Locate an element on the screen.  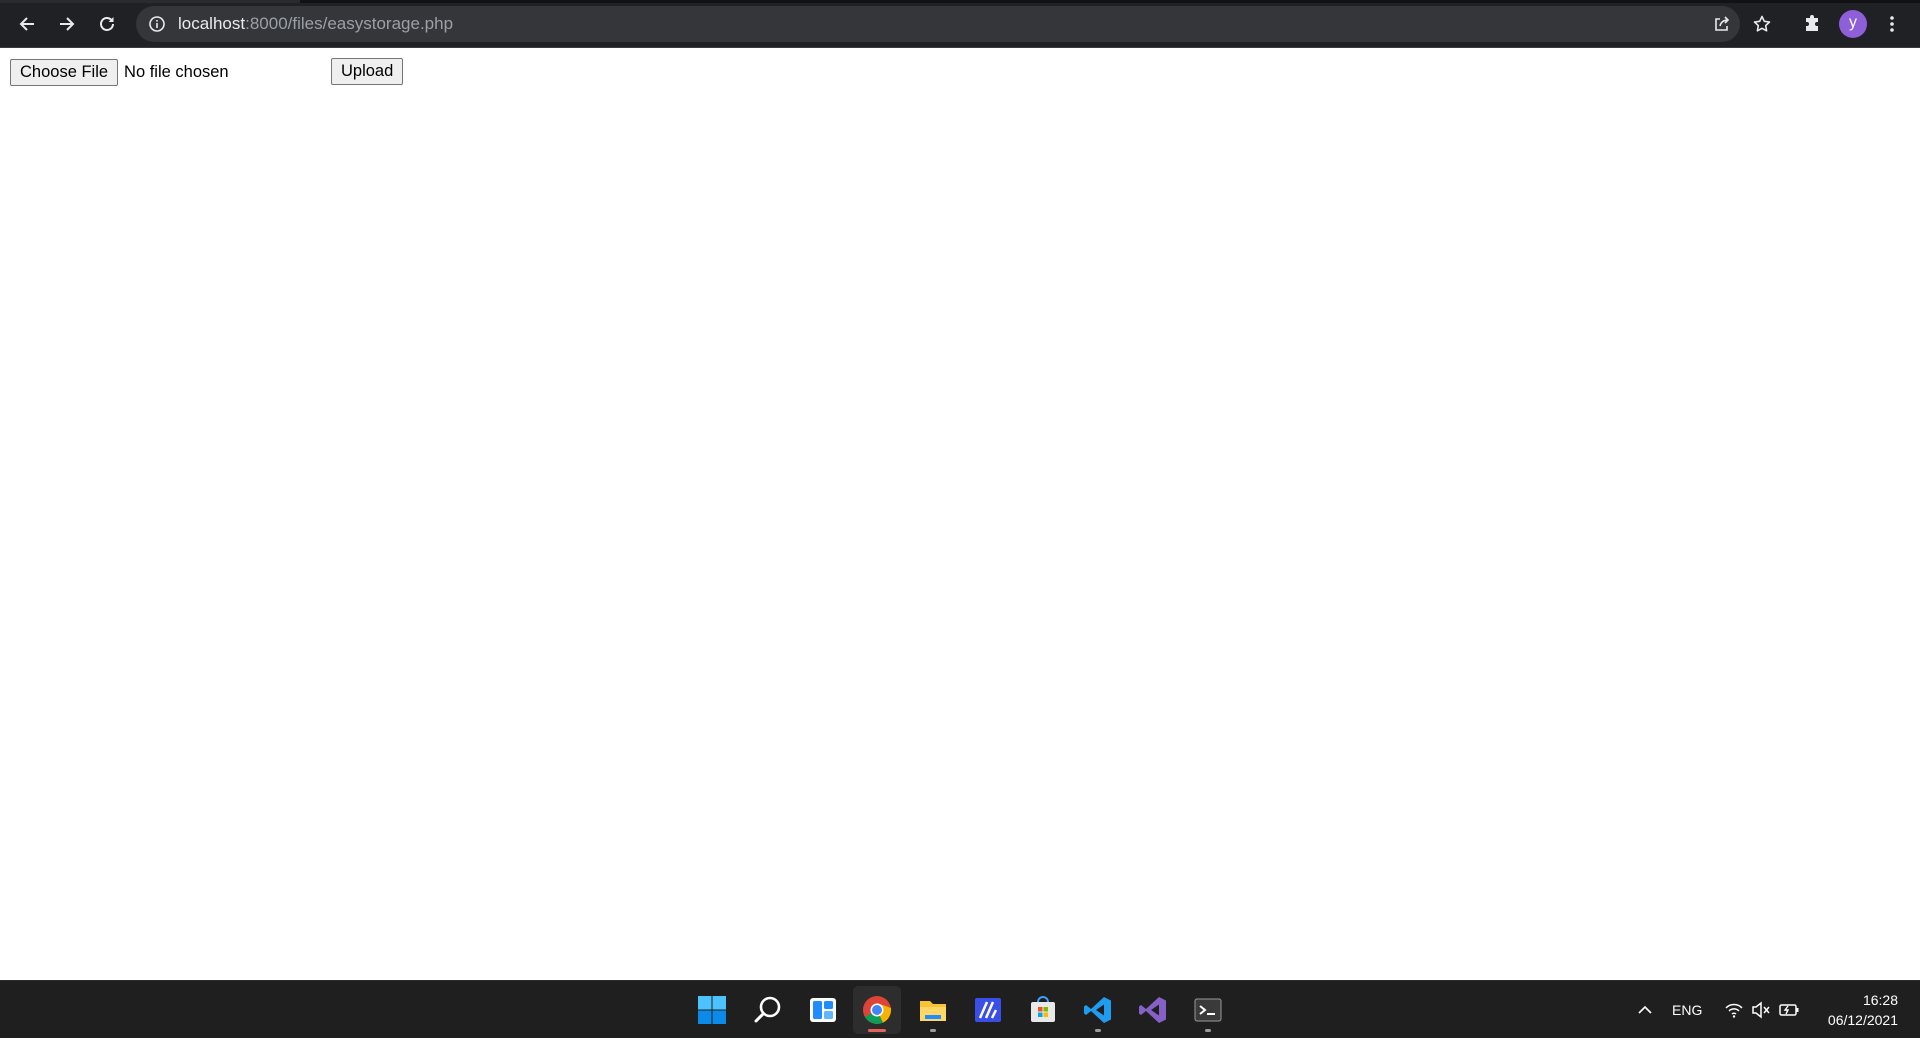
search-icon is located at coordinates (767, 1009).